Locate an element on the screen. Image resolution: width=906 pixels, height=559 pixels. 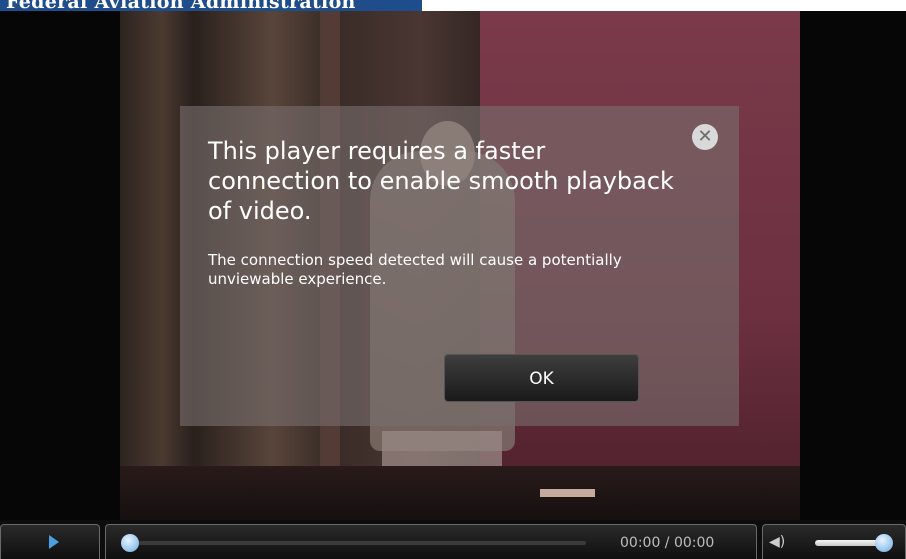
control-bar: 00:00 / 00:00 ◀) is located at coordinates (453, 539).